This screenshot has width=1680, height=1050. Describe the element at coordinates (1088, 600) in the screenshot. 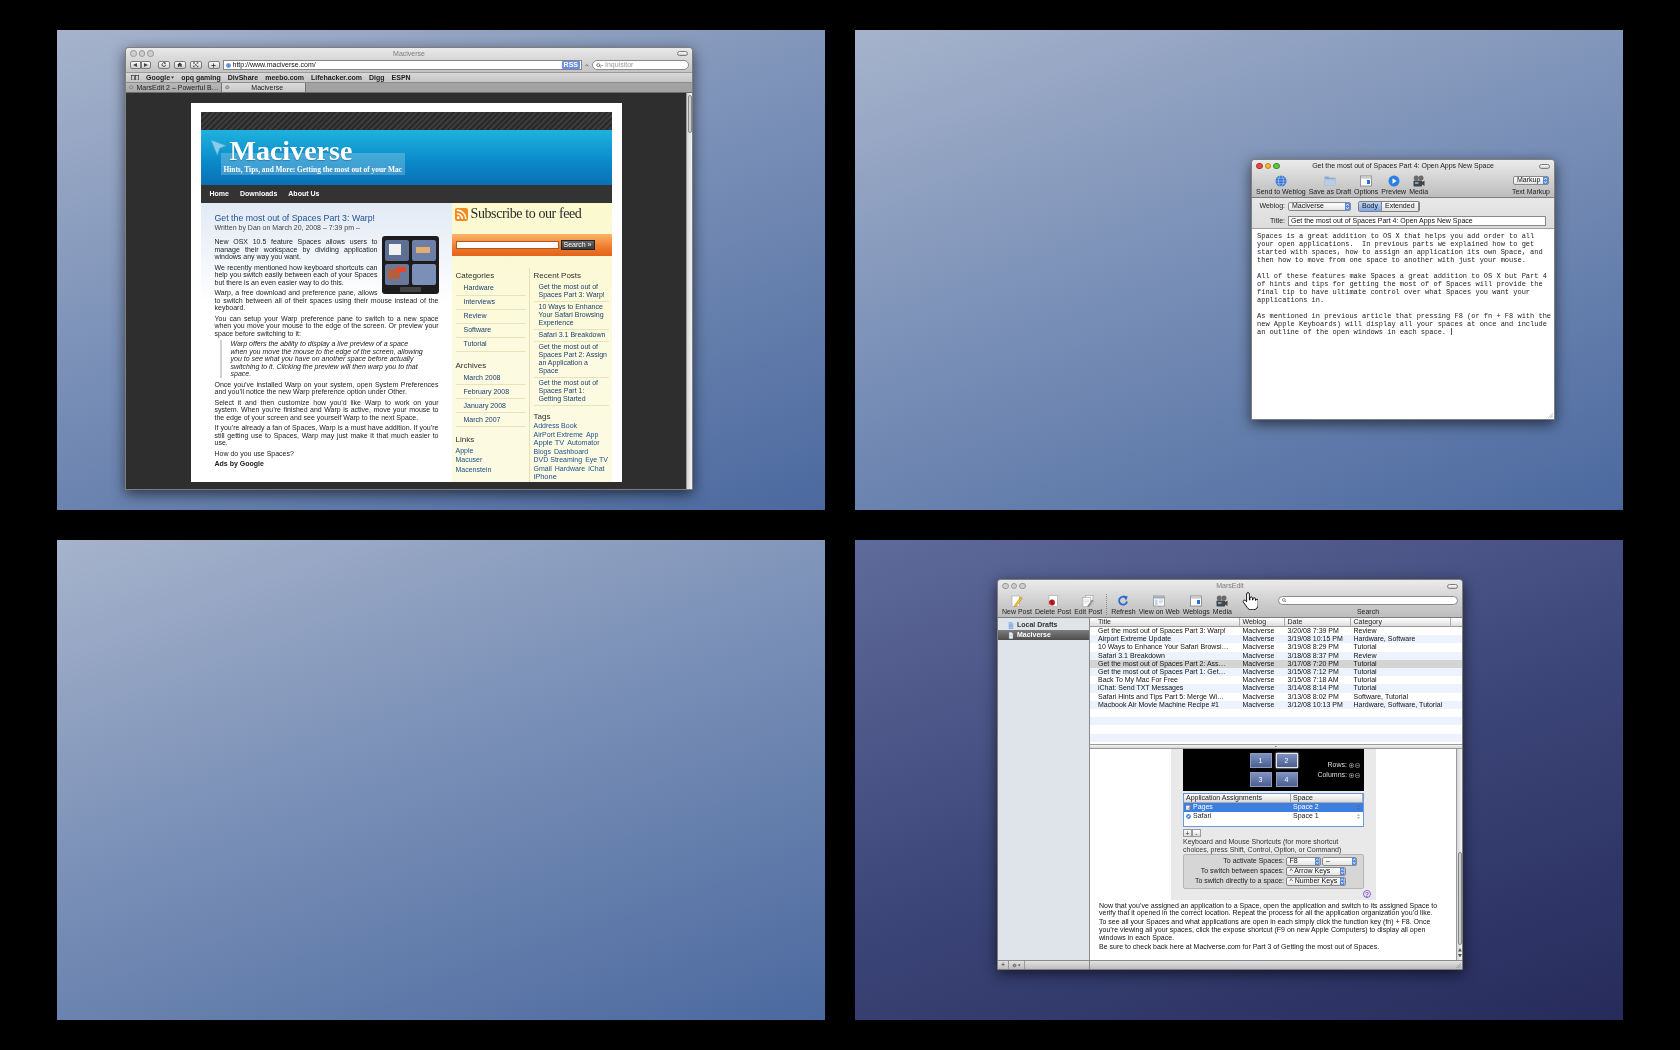

I see `pages-icon` at that location.